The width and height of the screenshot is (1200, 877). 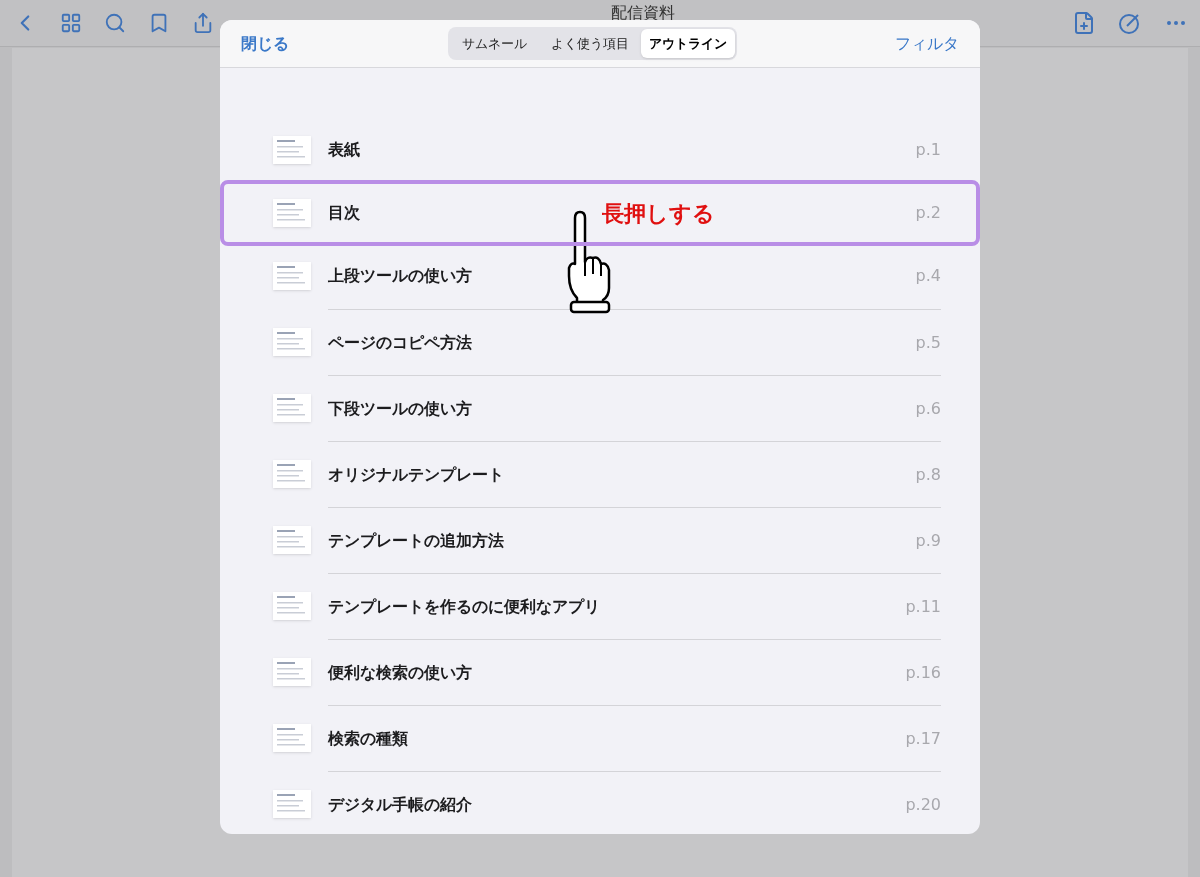 I want to click on outline-title: ページのコピペ方法, so click(x=400, y=342).